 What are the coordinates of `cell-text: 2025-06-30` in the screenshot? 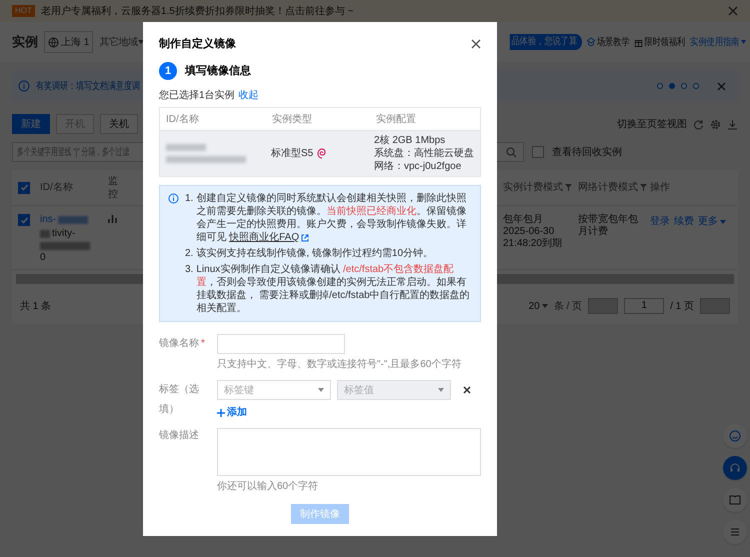 It's located at (529, 232).